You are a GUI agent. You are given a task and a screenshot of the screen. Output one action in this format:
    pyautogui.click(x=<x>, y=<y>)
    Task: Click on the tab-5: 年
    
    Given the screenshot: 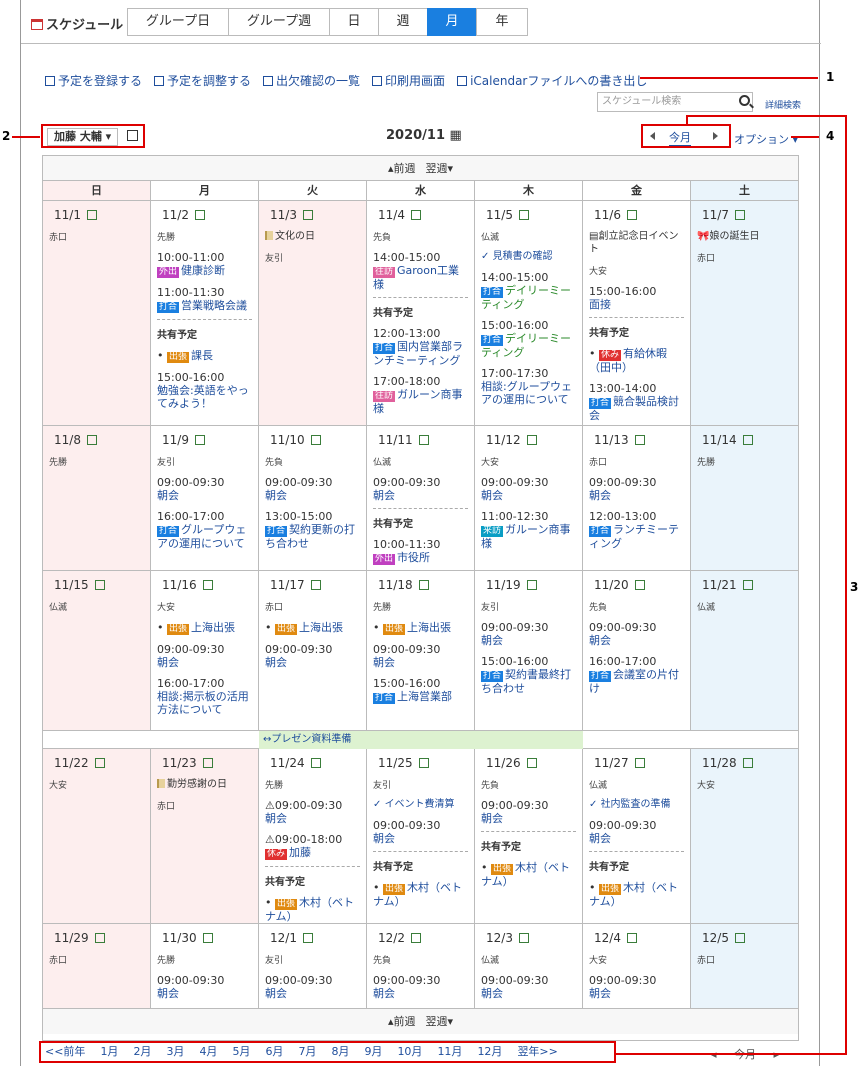 What is the action you would take?
    pyautogui.click(x=502, y=22)
    